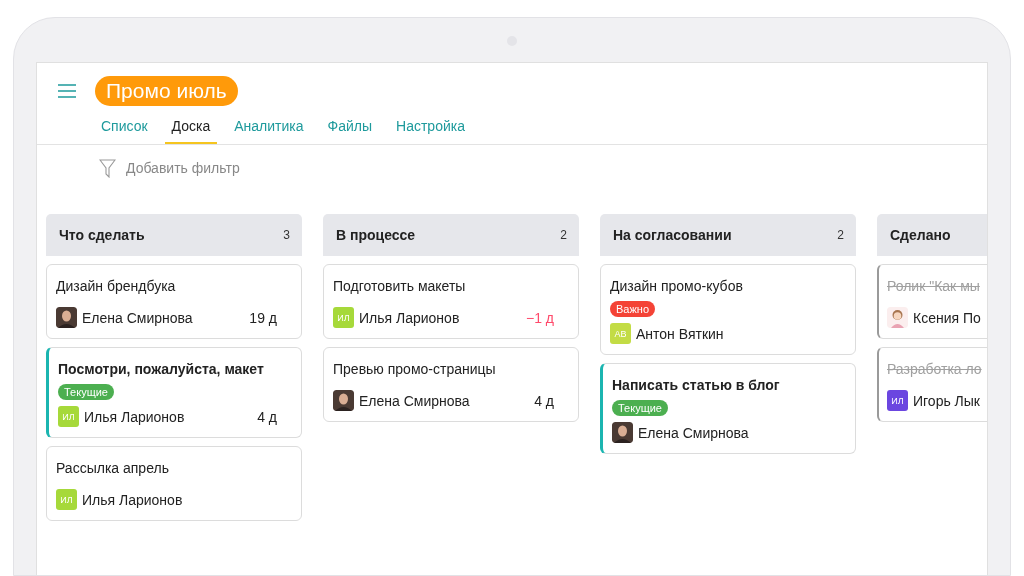 The image size is (1024, 576). I want to click on tab: Доска, so click(191, 129).